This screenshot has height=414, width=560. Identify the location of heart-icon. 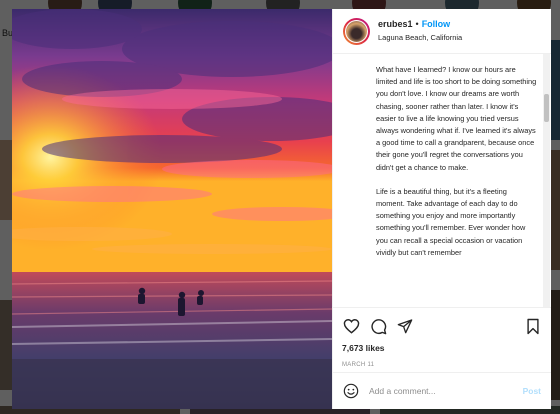
(351, 326).